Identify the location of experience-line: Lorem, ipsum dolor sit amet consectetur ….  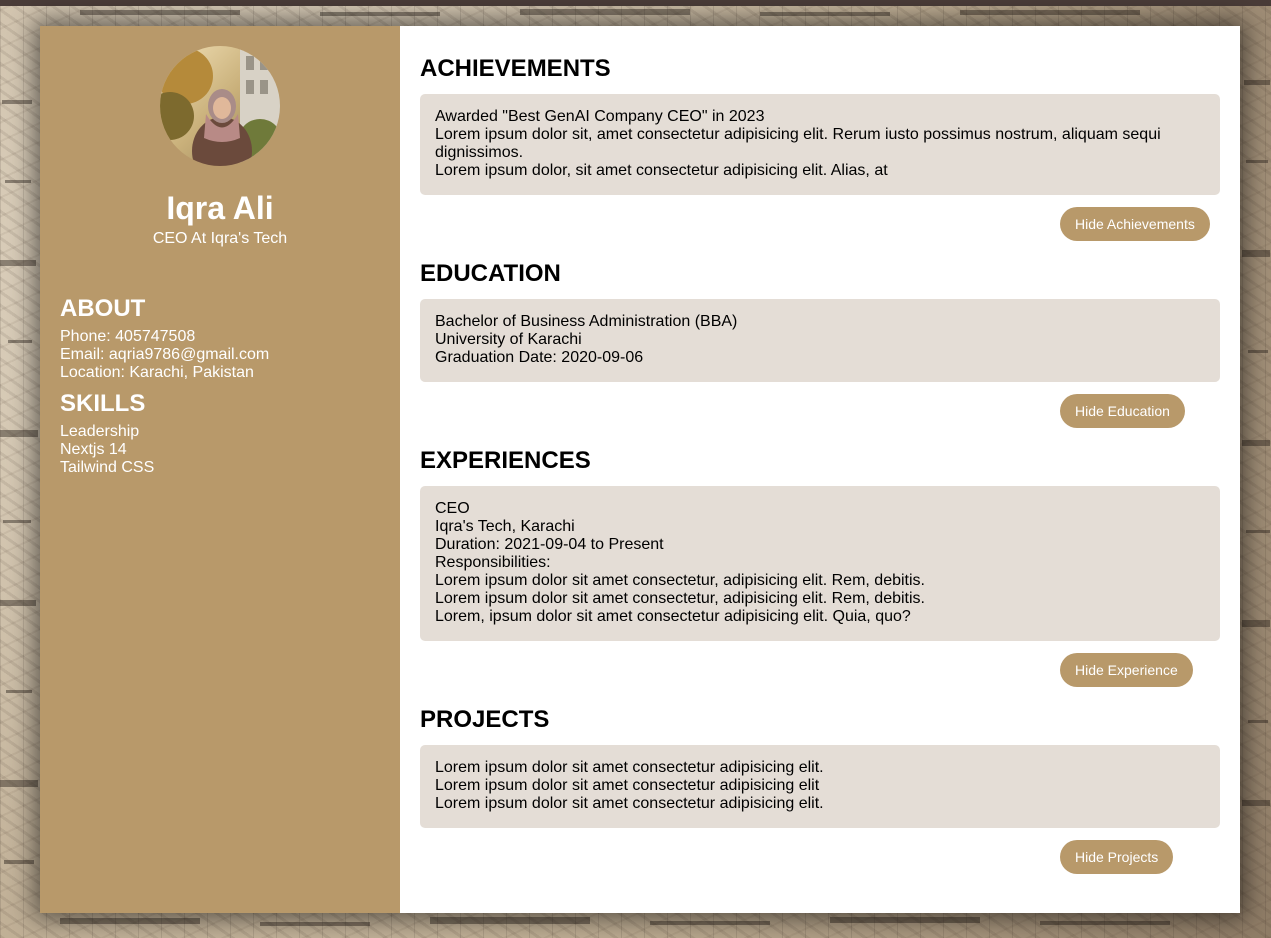
(673, 616).